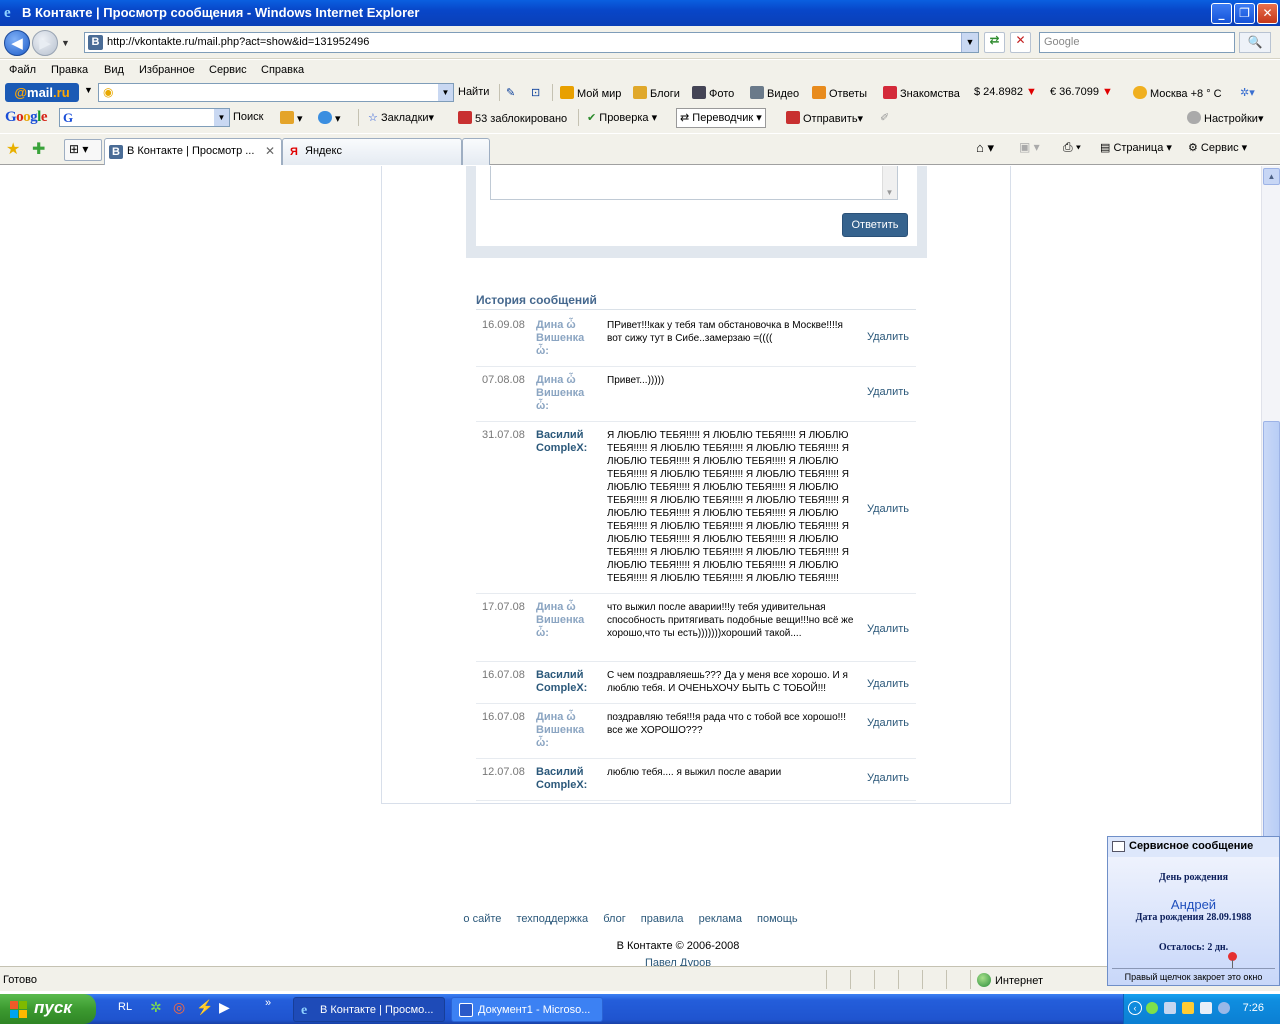  I want to click on page-search-icon: ⊡, so click(535, 92).